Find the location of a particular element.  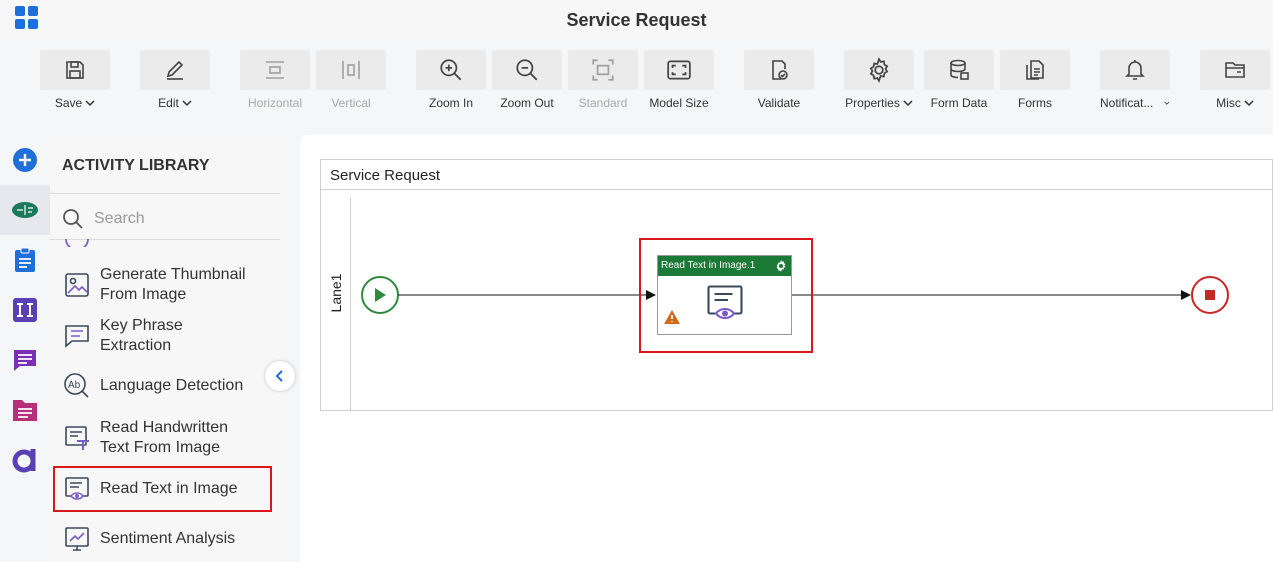

rail-add-button is located at coordinates (25, 160).